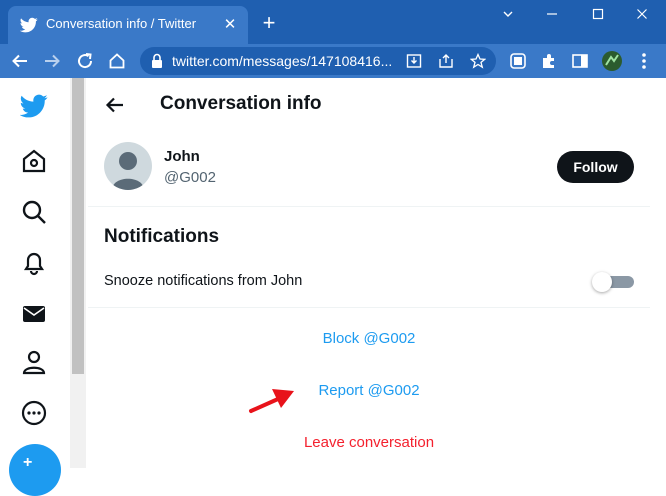 This screenshot has height=496, width=666. Describe the element at coordinates (414, 61) in the screenshot. I see `install-app-icon` at that location.